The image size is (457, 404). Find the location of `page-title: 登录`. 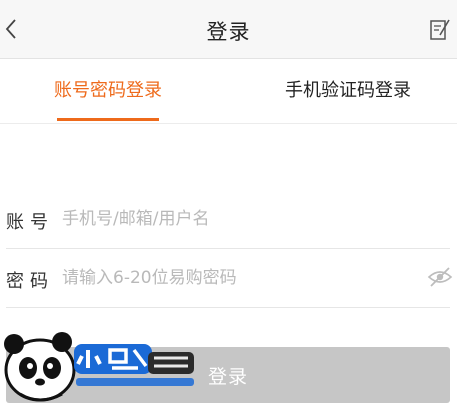

page-title: 登录 is located at coordinates (228, 32).